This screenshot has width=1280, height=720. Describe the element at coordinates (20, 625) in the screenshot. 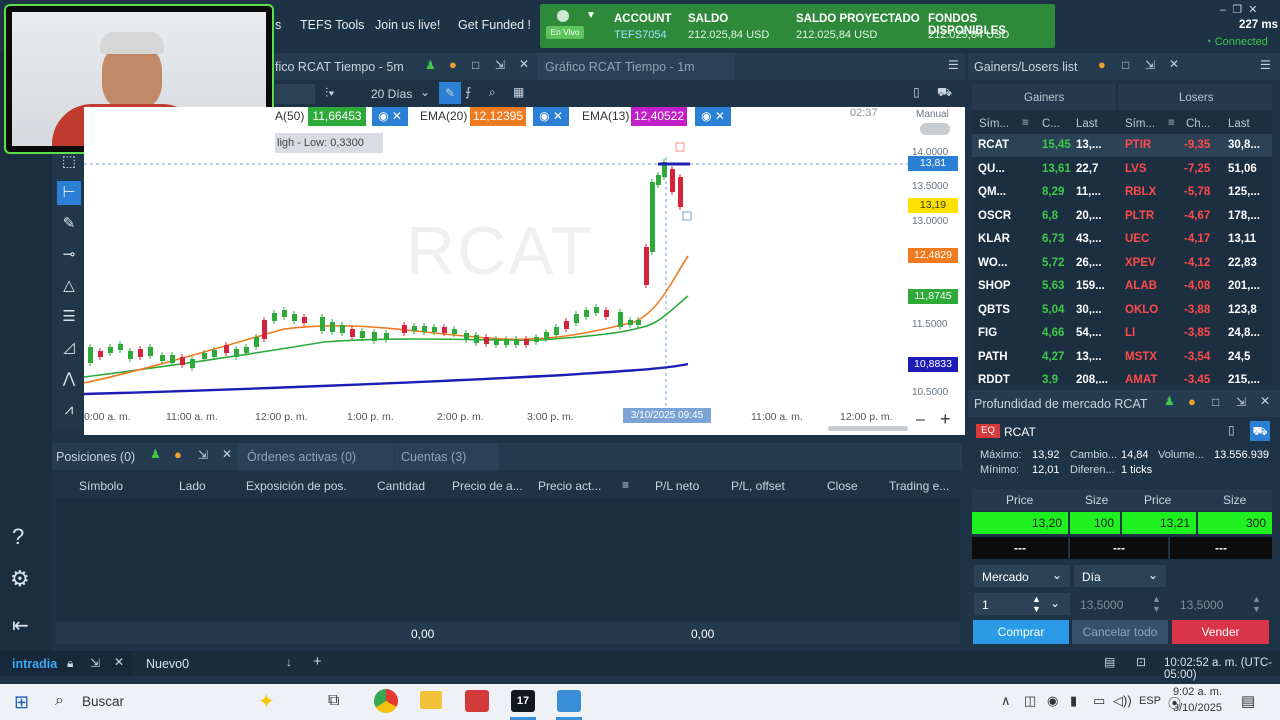

I see `logout-icon: ⇤` at that location.